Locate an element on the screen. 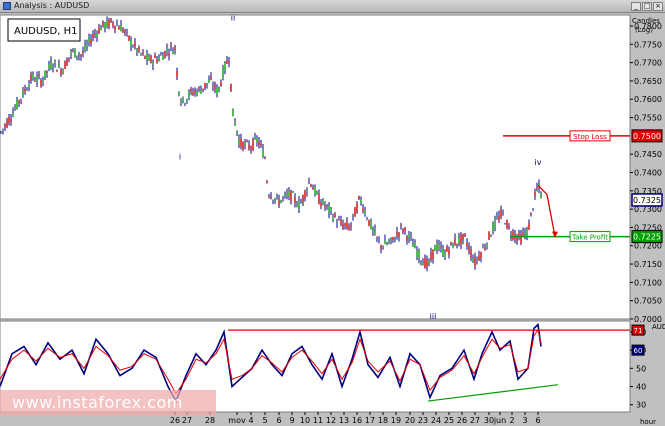 The image size is (665, 426). time-tick-label: 17 is located at coordinates (370, 420).